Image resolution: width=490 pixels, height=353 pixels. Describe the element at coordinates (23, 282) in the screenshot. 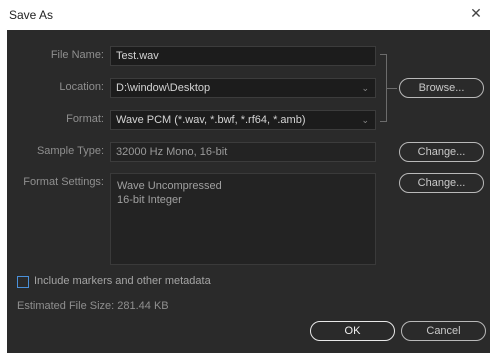

I see `include-markers-checkbox` at that location.